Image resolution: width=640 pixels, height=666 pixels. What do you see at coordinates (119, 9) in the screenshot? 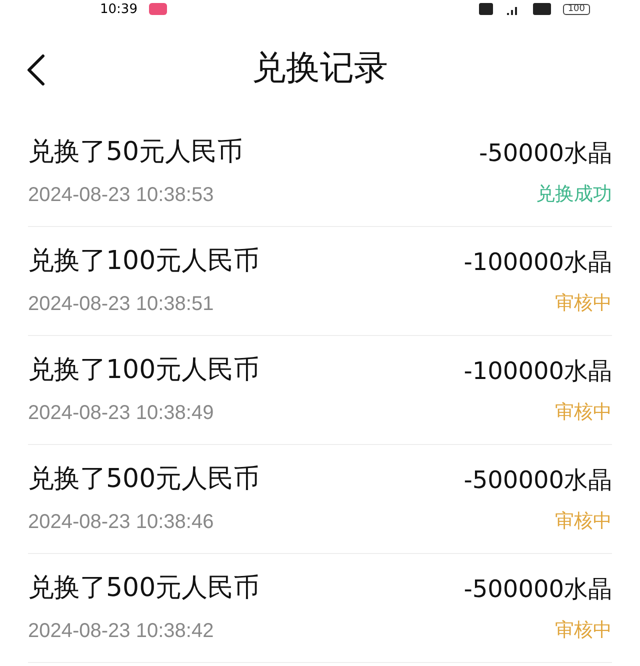
I see `status-time: 10:39` at bounding box center [119, 9].